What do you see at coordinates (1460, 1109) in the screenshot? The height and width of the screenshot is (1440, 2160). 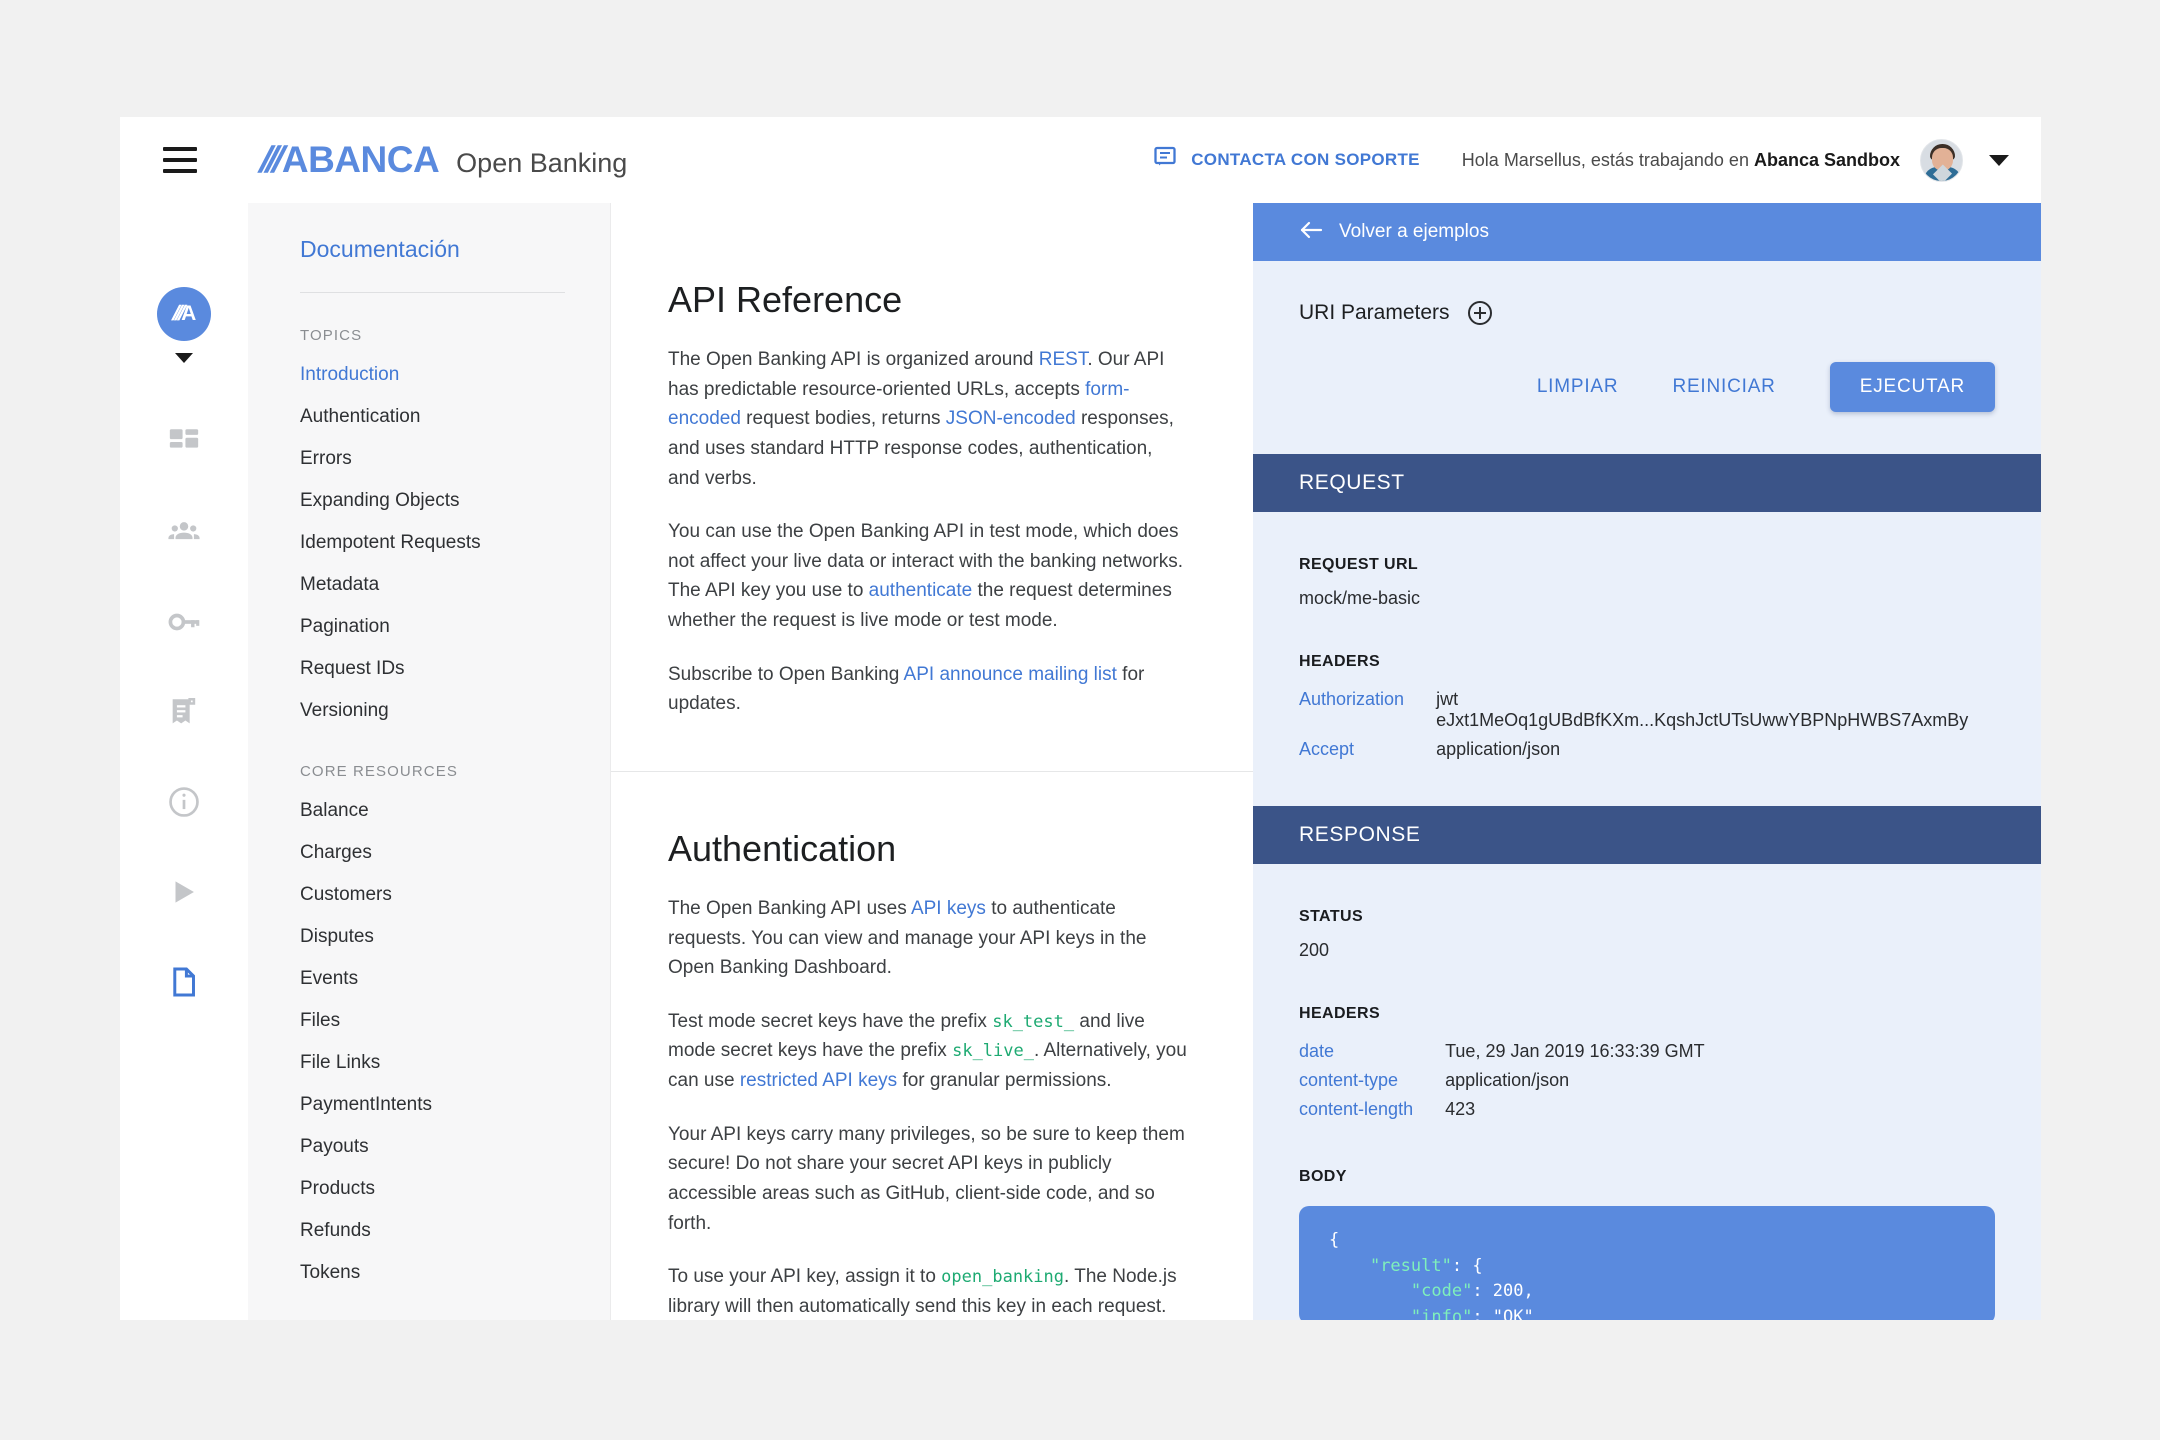 I see `header-value-content-length: 423` at bounding box center [1460, 1109].